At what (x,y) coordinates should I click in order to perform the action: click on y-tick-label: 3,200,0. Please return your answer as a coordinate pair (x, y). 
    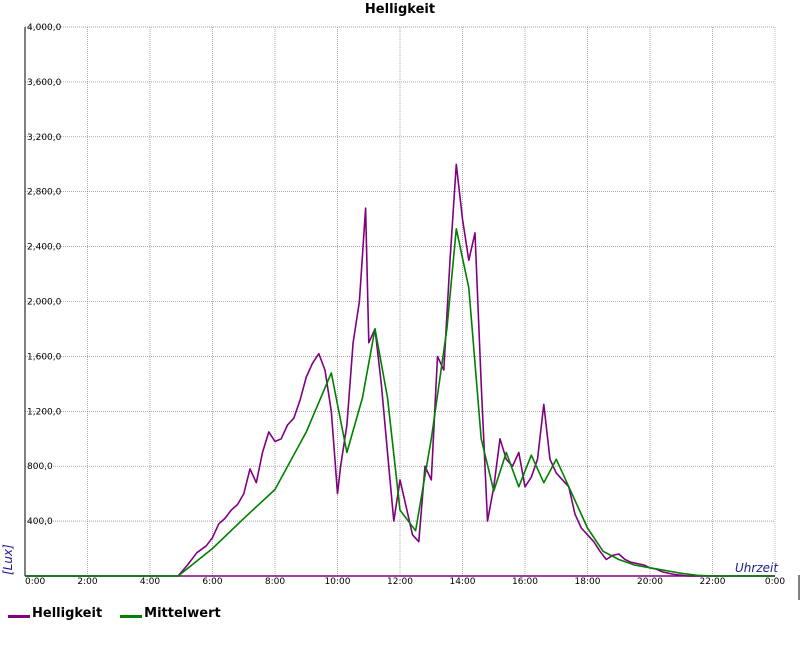
    Looking at the image, I should click on (44, 138).